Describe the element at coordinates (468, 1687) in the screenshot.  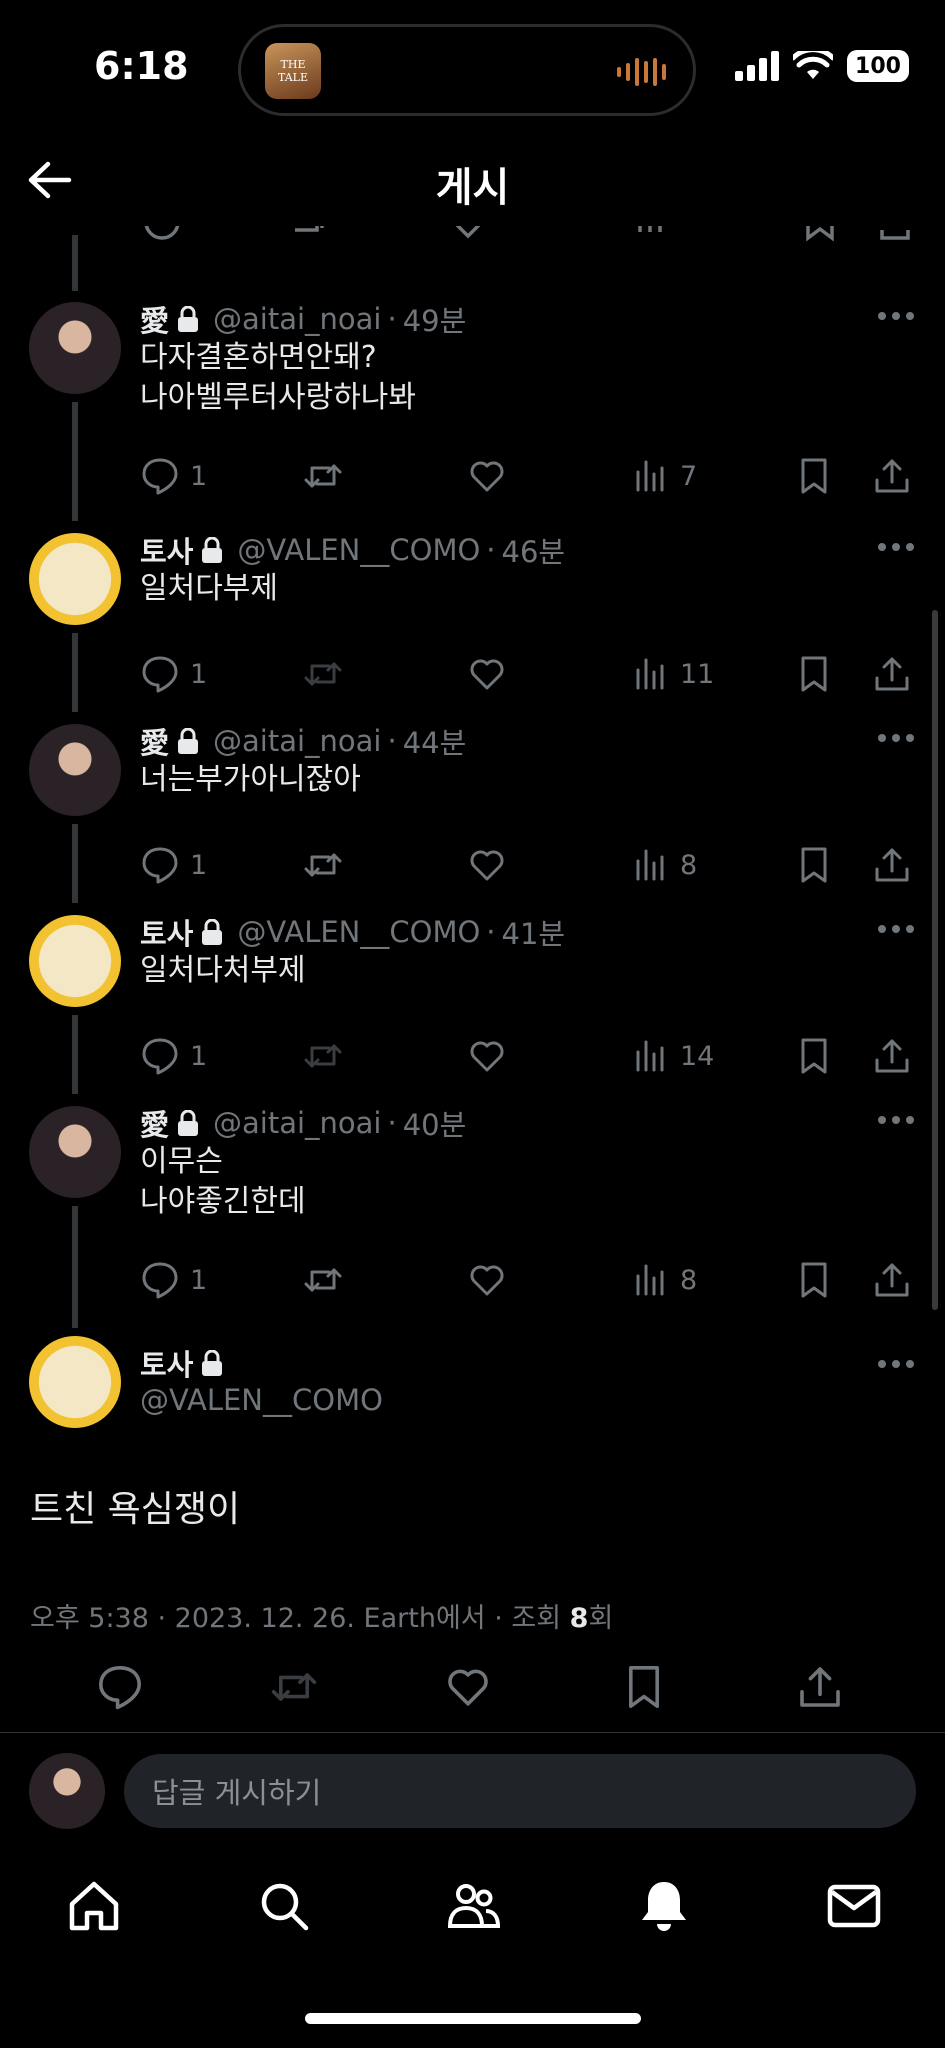
I see `like-icon` at that location.